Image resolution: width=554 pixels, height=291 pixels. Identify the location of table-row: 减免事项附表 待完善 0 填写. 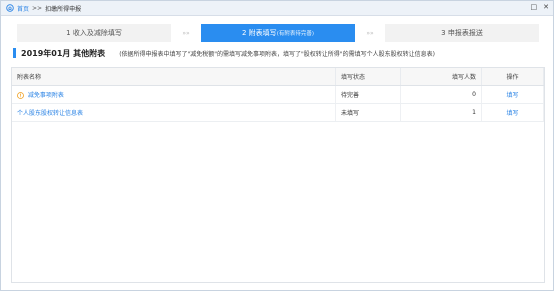
(278, 94).